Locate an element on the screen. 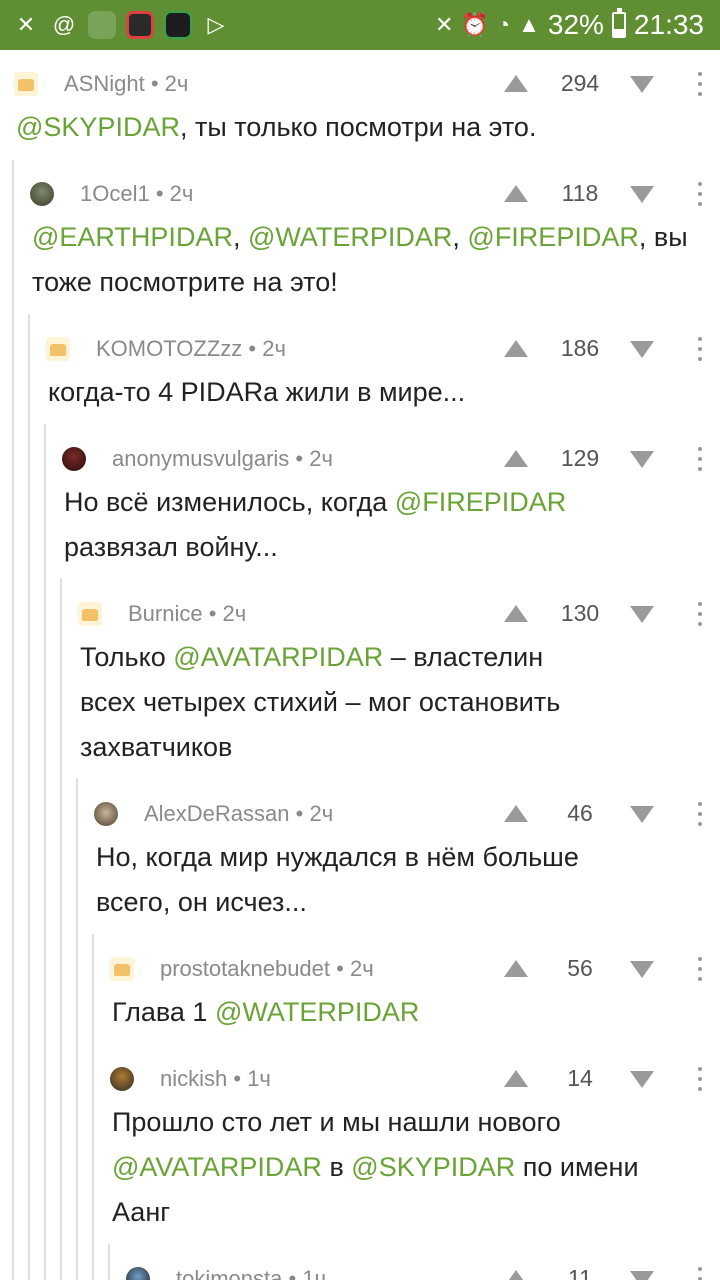 The width and height of the screenshot is (720, 1280). play-store-icon: ▷ is located at coordinates (216, 24).